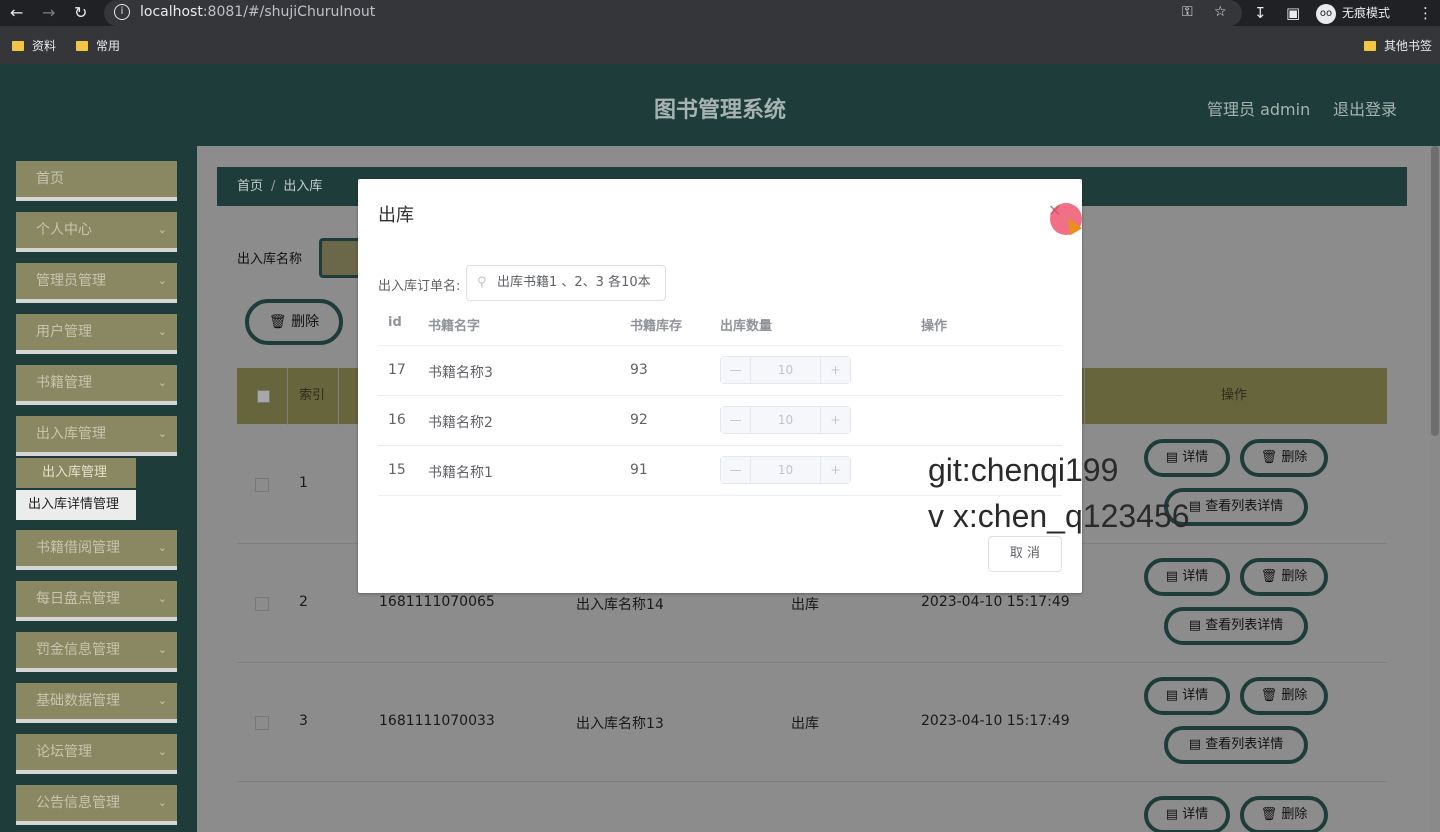  What do you see at coordinates (263, 396) in the screenshot?
I see `select-all-checkbox` at bounding box center [263, 396].